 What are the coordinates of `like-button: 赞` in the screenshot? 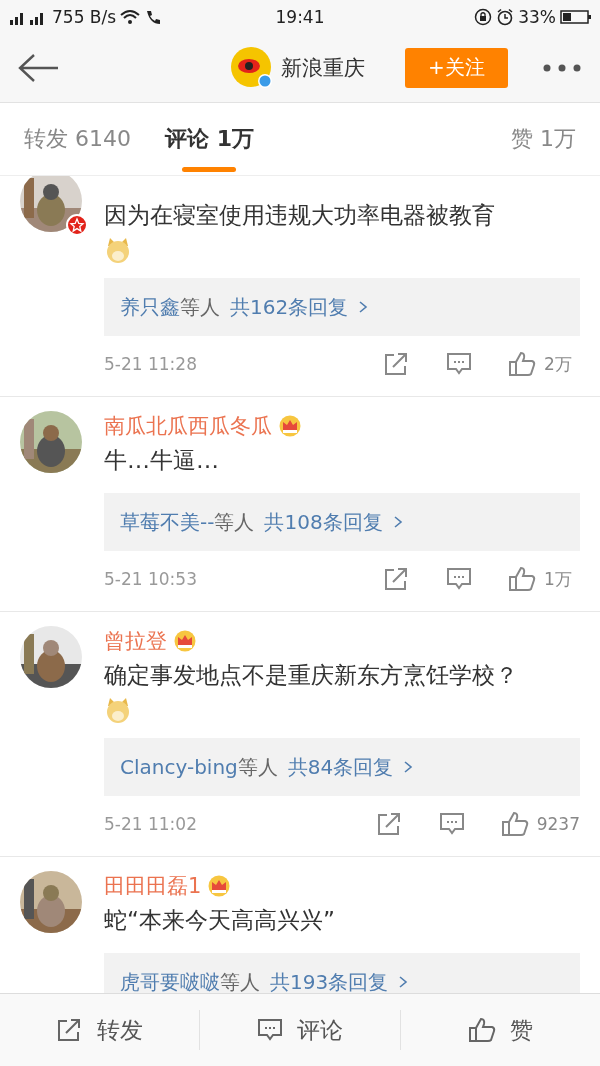 It's located at (500, 1030).